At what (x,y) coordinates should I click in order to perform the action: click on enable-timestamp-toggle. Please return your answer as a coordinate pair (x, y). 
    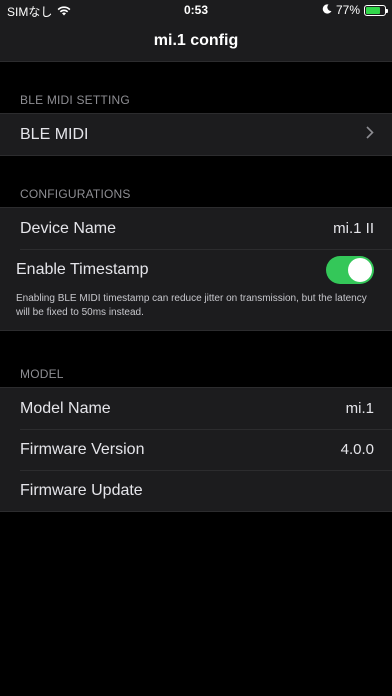
    Looking at the image, I should click on (350, 269).